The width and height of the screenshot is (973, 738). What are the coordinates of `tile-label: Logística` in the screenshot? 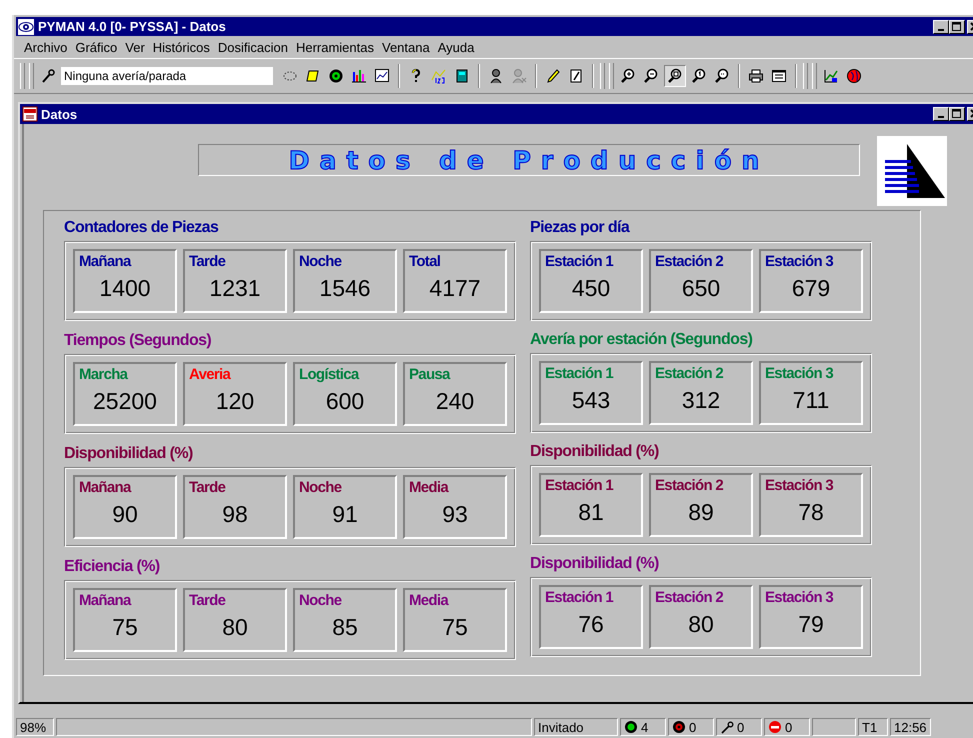 It's located at (329, 375).